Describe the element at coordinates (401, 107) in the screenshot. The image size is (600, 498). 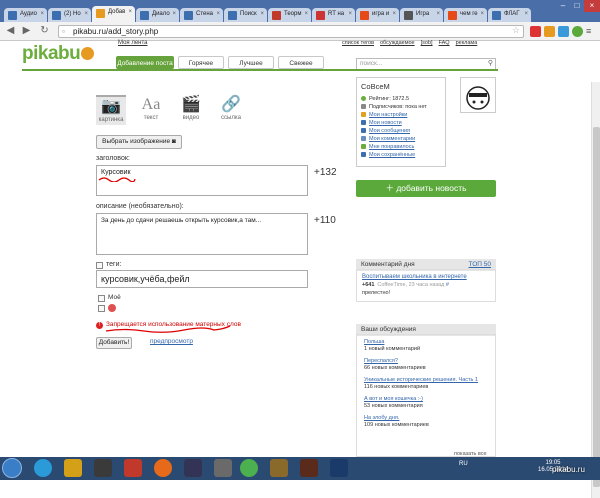
I see `user-subscribers: Подписчиков: пока нет` at that location.